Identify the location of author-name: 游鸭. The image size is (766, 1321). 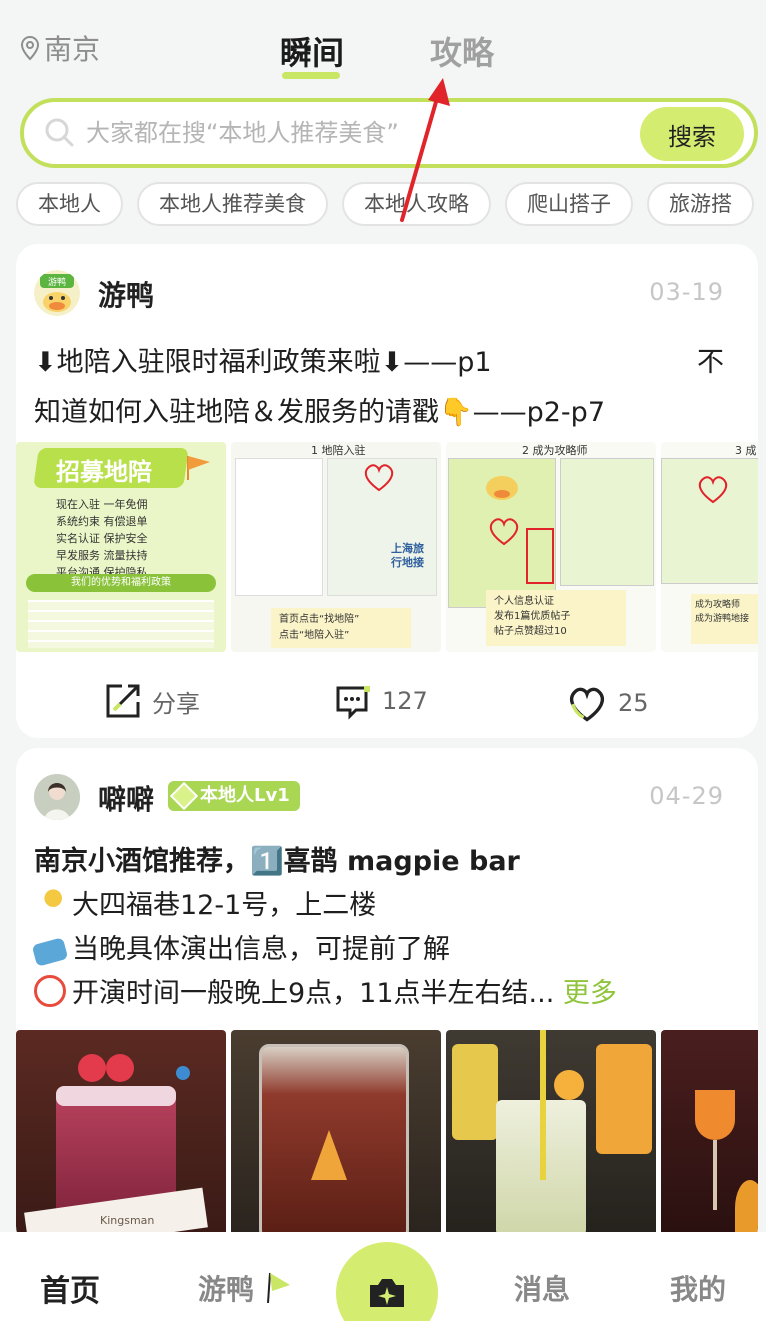
(126, 294).